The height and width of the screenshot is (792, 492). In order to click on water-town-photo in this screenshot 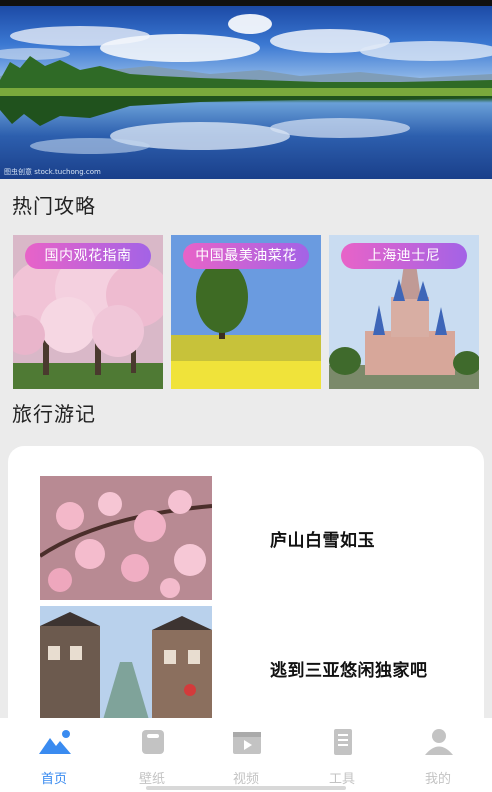, I will do `click(126, 668)`.